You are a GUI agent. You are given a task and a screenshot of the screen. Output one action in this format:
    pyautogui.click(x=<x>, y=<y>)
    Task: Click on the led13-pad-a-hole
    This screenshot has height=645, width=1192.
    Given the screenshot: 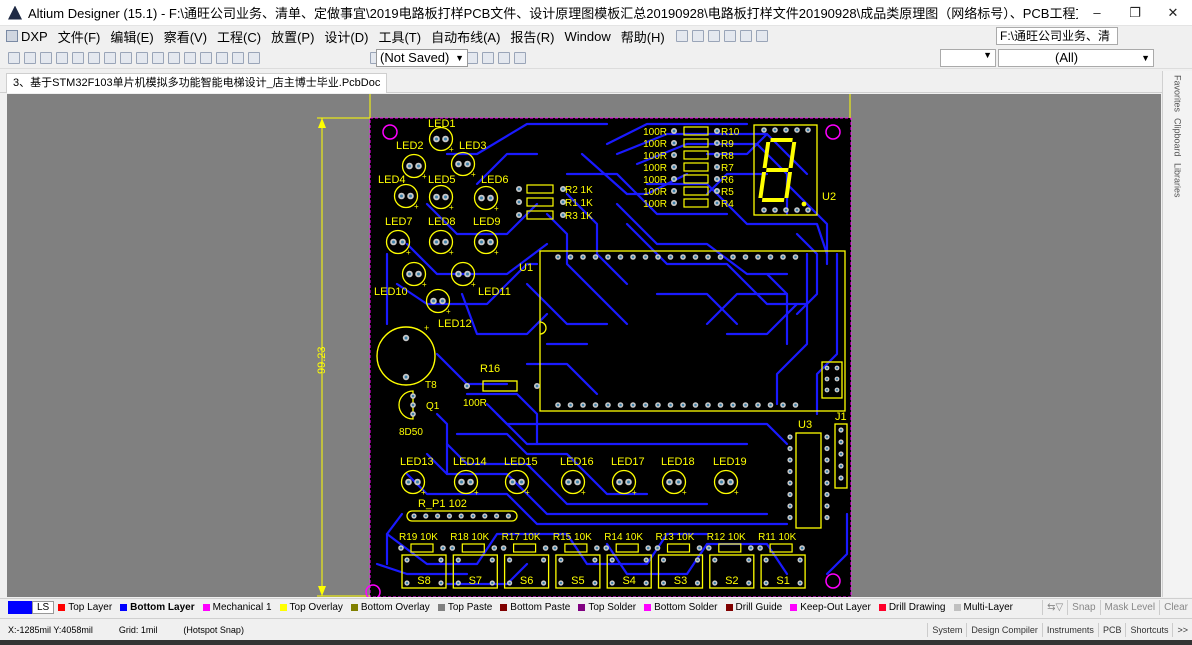 What is the action you would take?
    pyautogui.click(x=408, y=482)
    